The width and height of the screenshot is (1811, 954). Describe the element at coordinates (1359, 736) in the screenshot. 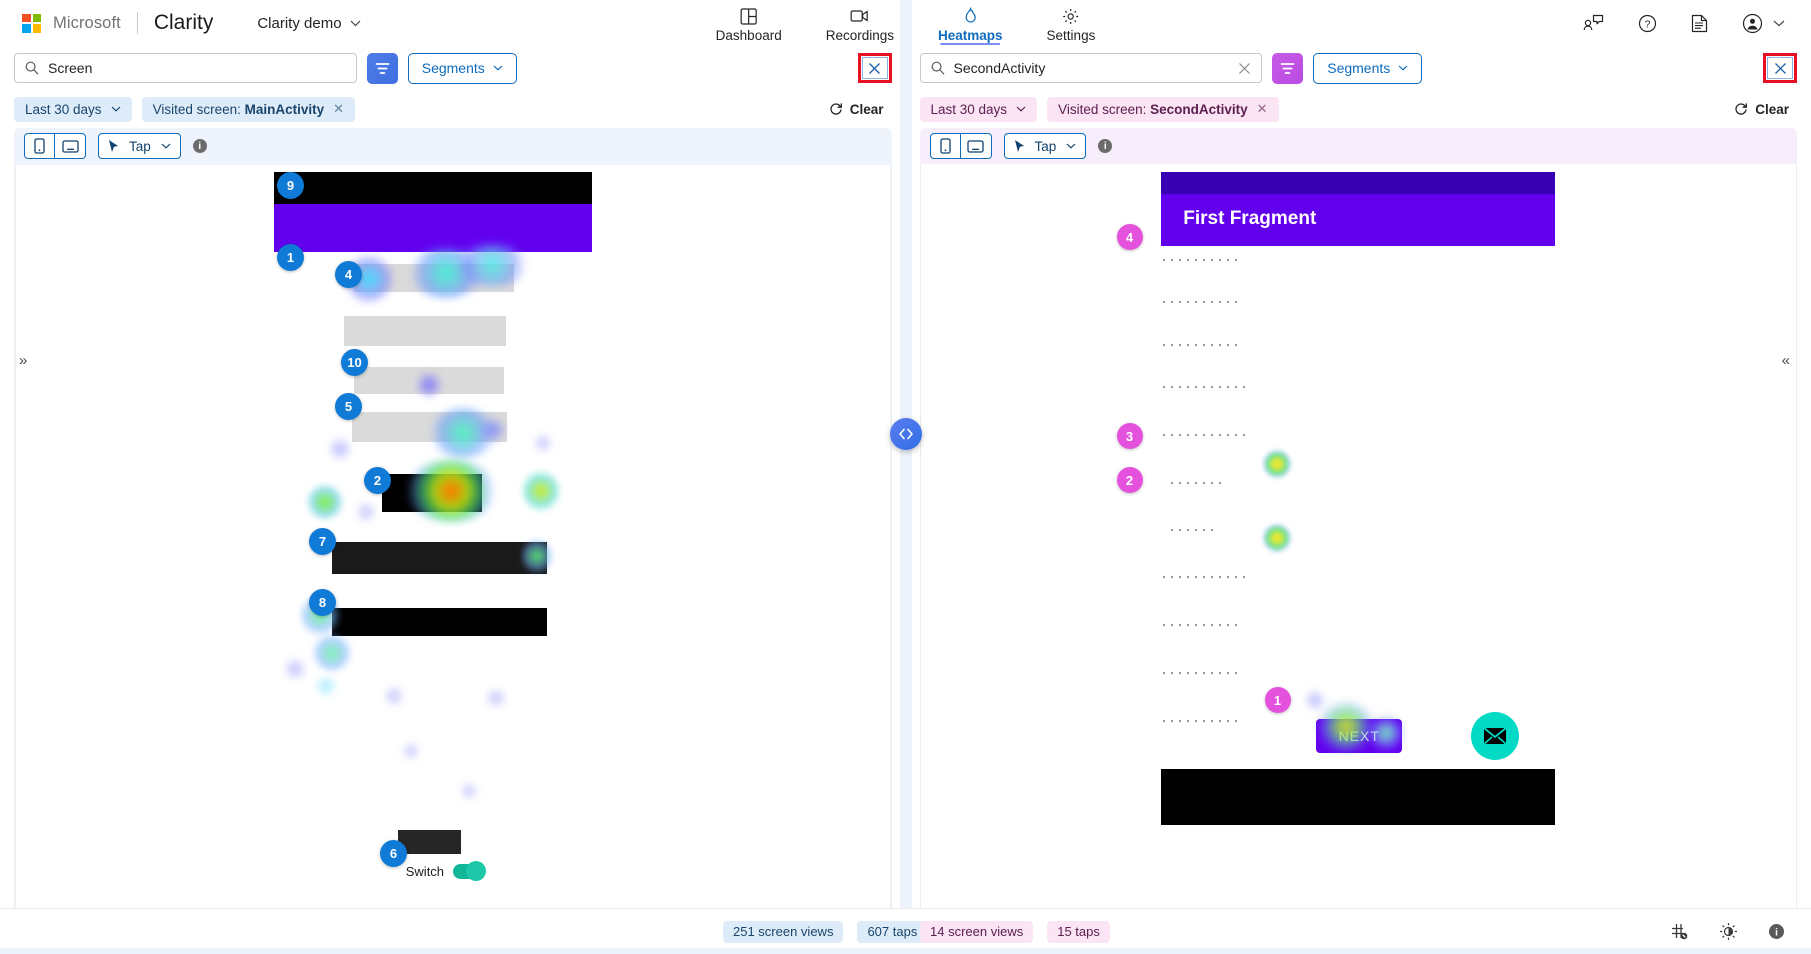

I see `right-next-button: NEXT` at that location.